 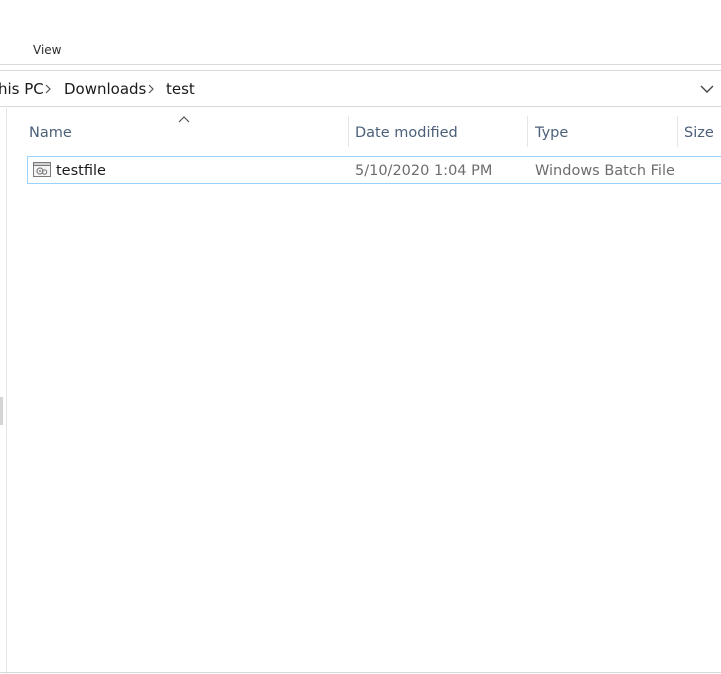 What do you see at coordinates (1, 411) in the screenshot?
I see `nav-pane-scrollbar` at bounding box center [1, 411].